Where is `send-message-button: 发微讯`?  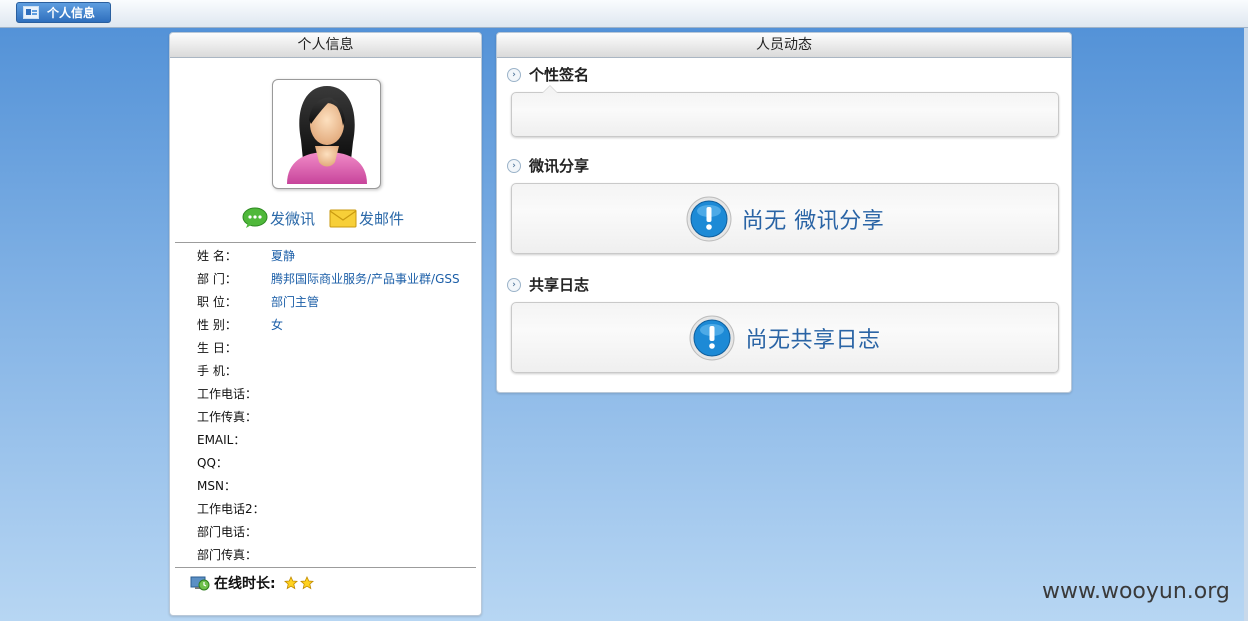 send-message-button: 发微讯 is located at coordinates (278, 218).